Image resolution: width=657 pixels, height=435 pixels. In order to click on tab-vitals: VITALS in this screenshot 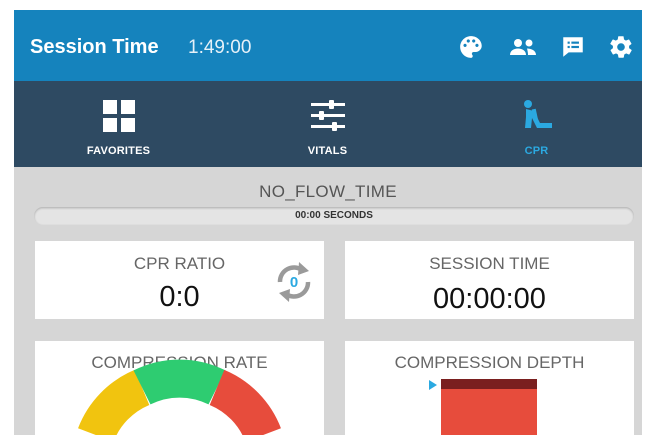, I will do `click(327, 124)`.